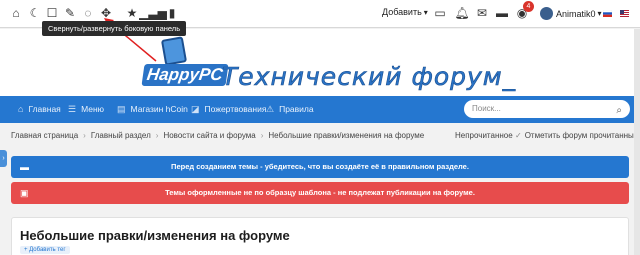 This screenshot has height=255, width=640. What do you see at coordinates (637, 142) in the screenshot?
I see `scrollbar` at bounding box center [637, 142].